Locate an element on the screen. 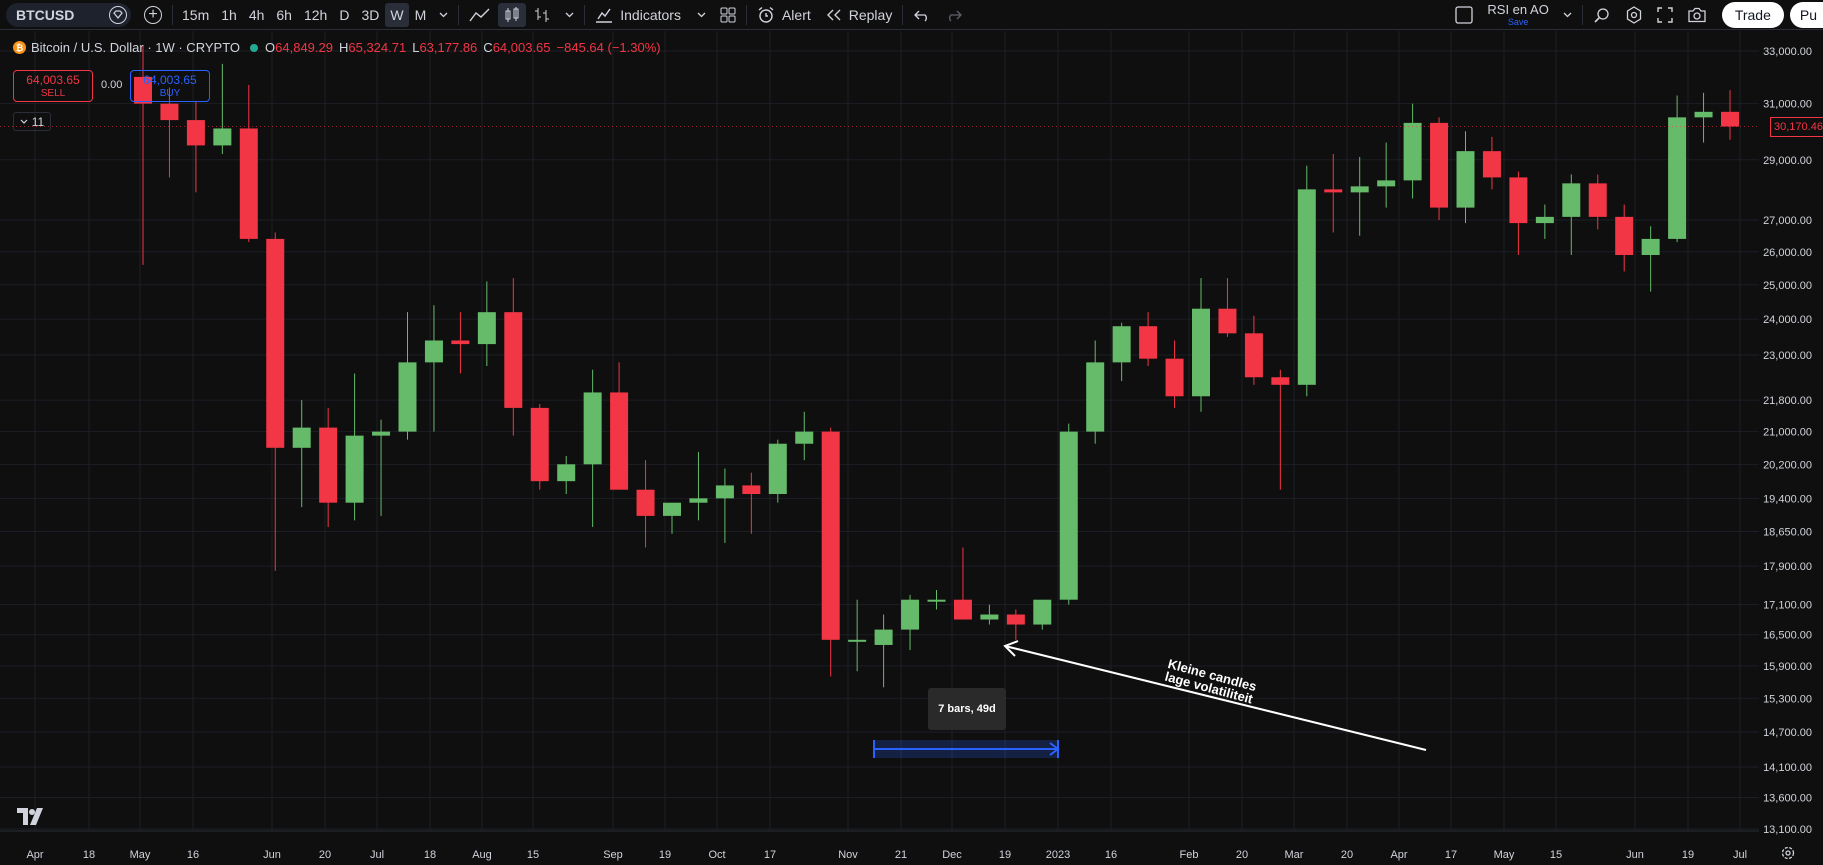  interval-6h: 6h is located at coordinates (284, 15).